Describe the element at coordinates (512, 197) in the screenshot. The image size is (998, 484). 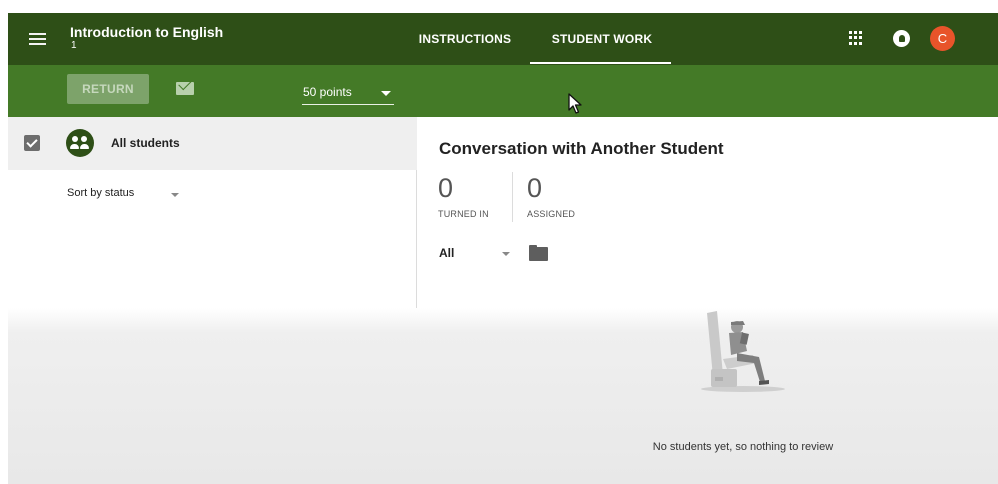
I see `stat-divider` at that location.